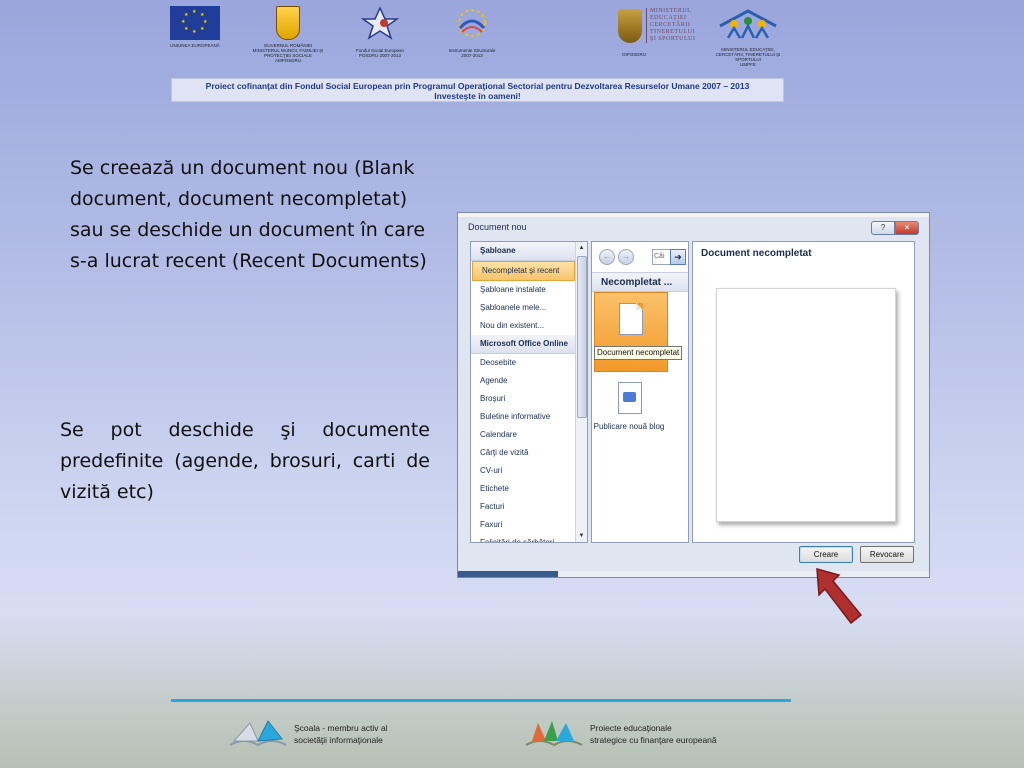 Image resolution: width=1024 pixels, height=768 pixels. Describe the element at coordinates (477, 96) in the screenshot. I see `banner-slogan: Investeşte în oameni!` at that location.